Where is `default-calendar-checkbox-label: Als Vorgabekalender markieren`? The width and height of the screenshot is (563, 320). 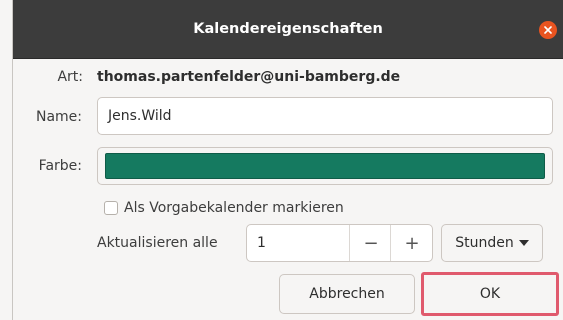
default-calendar-checkbox-label: Als Vorgabekalender markieren is located at coordinates (234, 208).